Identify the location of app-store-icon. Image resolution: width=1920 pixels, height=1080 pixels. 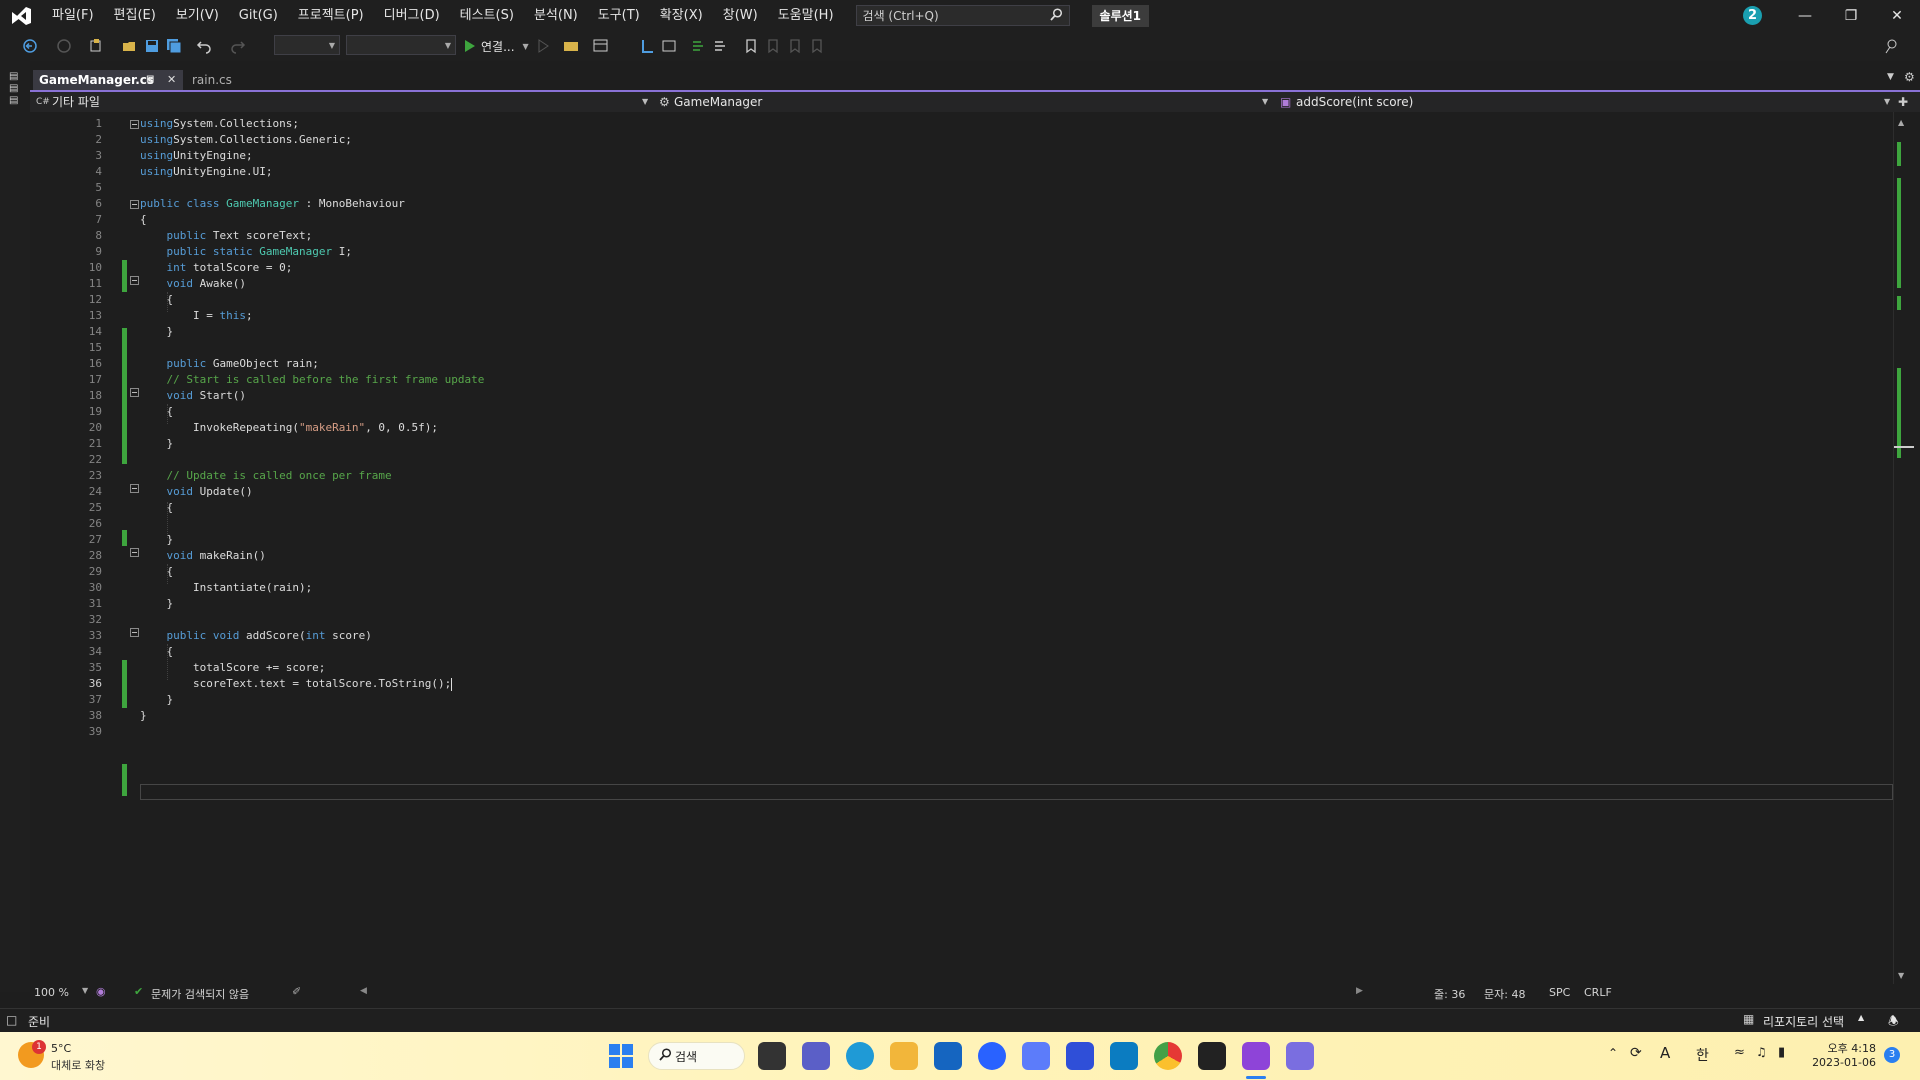
(1124, 1056).